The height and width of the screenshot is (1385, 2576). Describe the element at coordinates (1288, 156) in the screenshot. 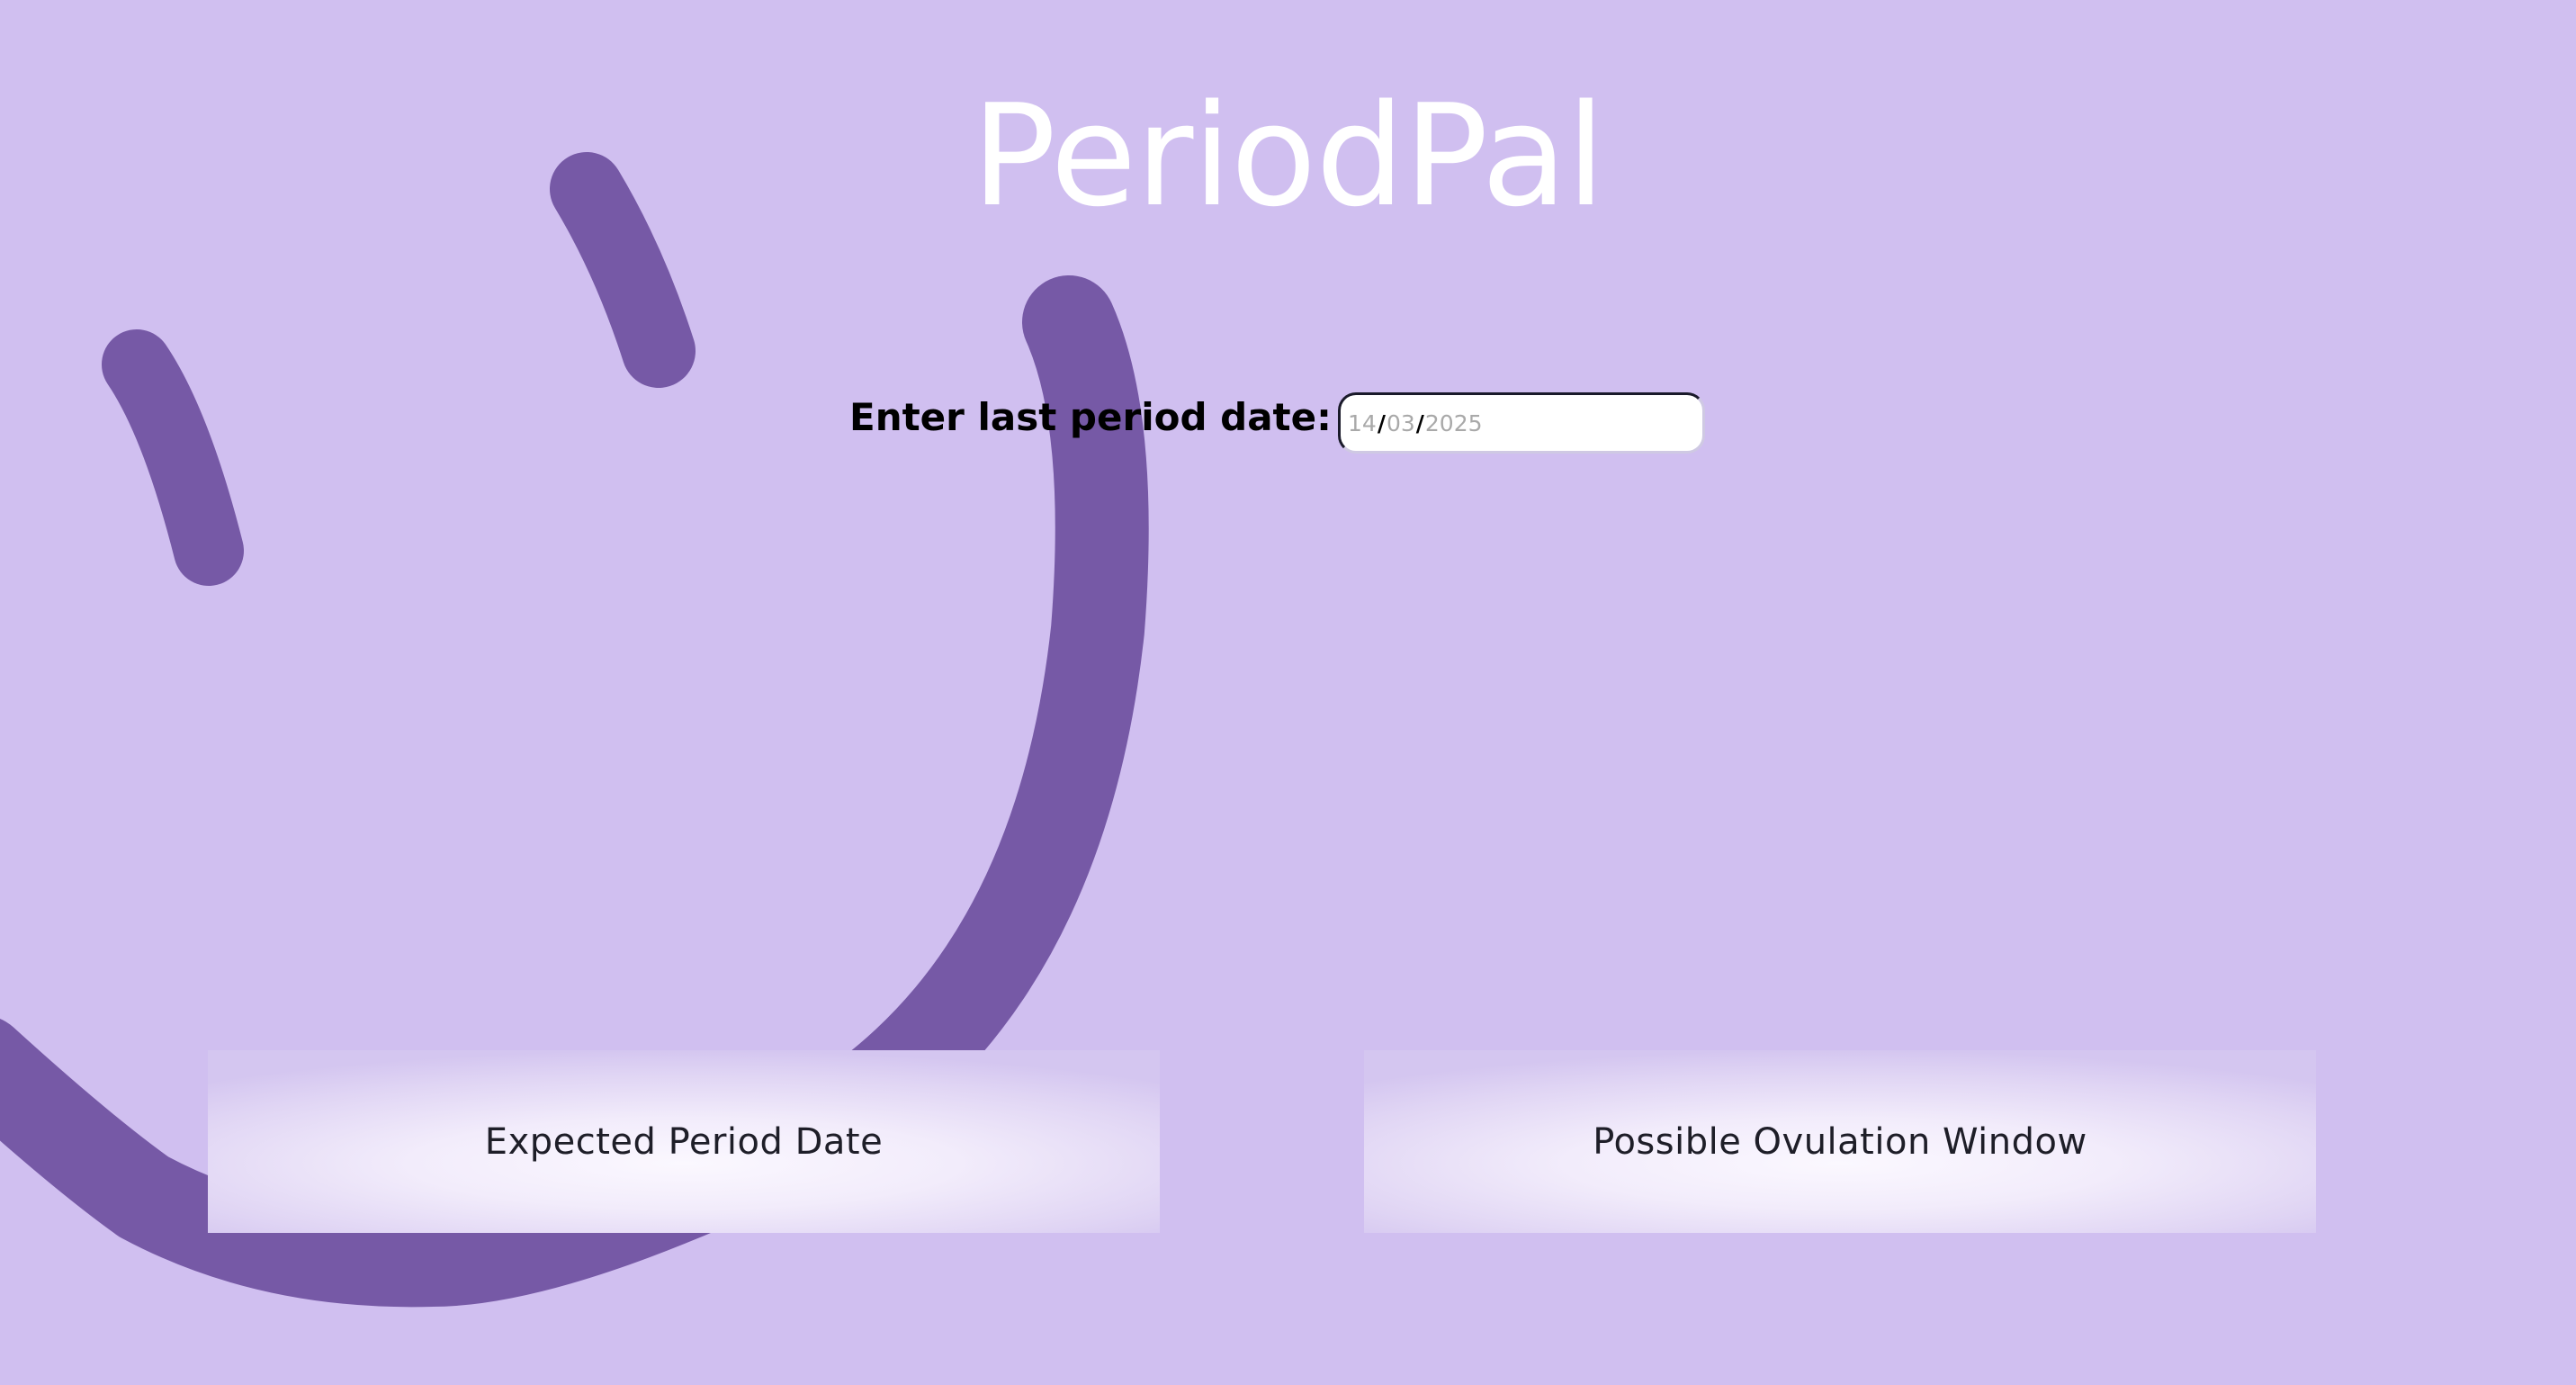

I see `app-title: PeriodPal` at that location.